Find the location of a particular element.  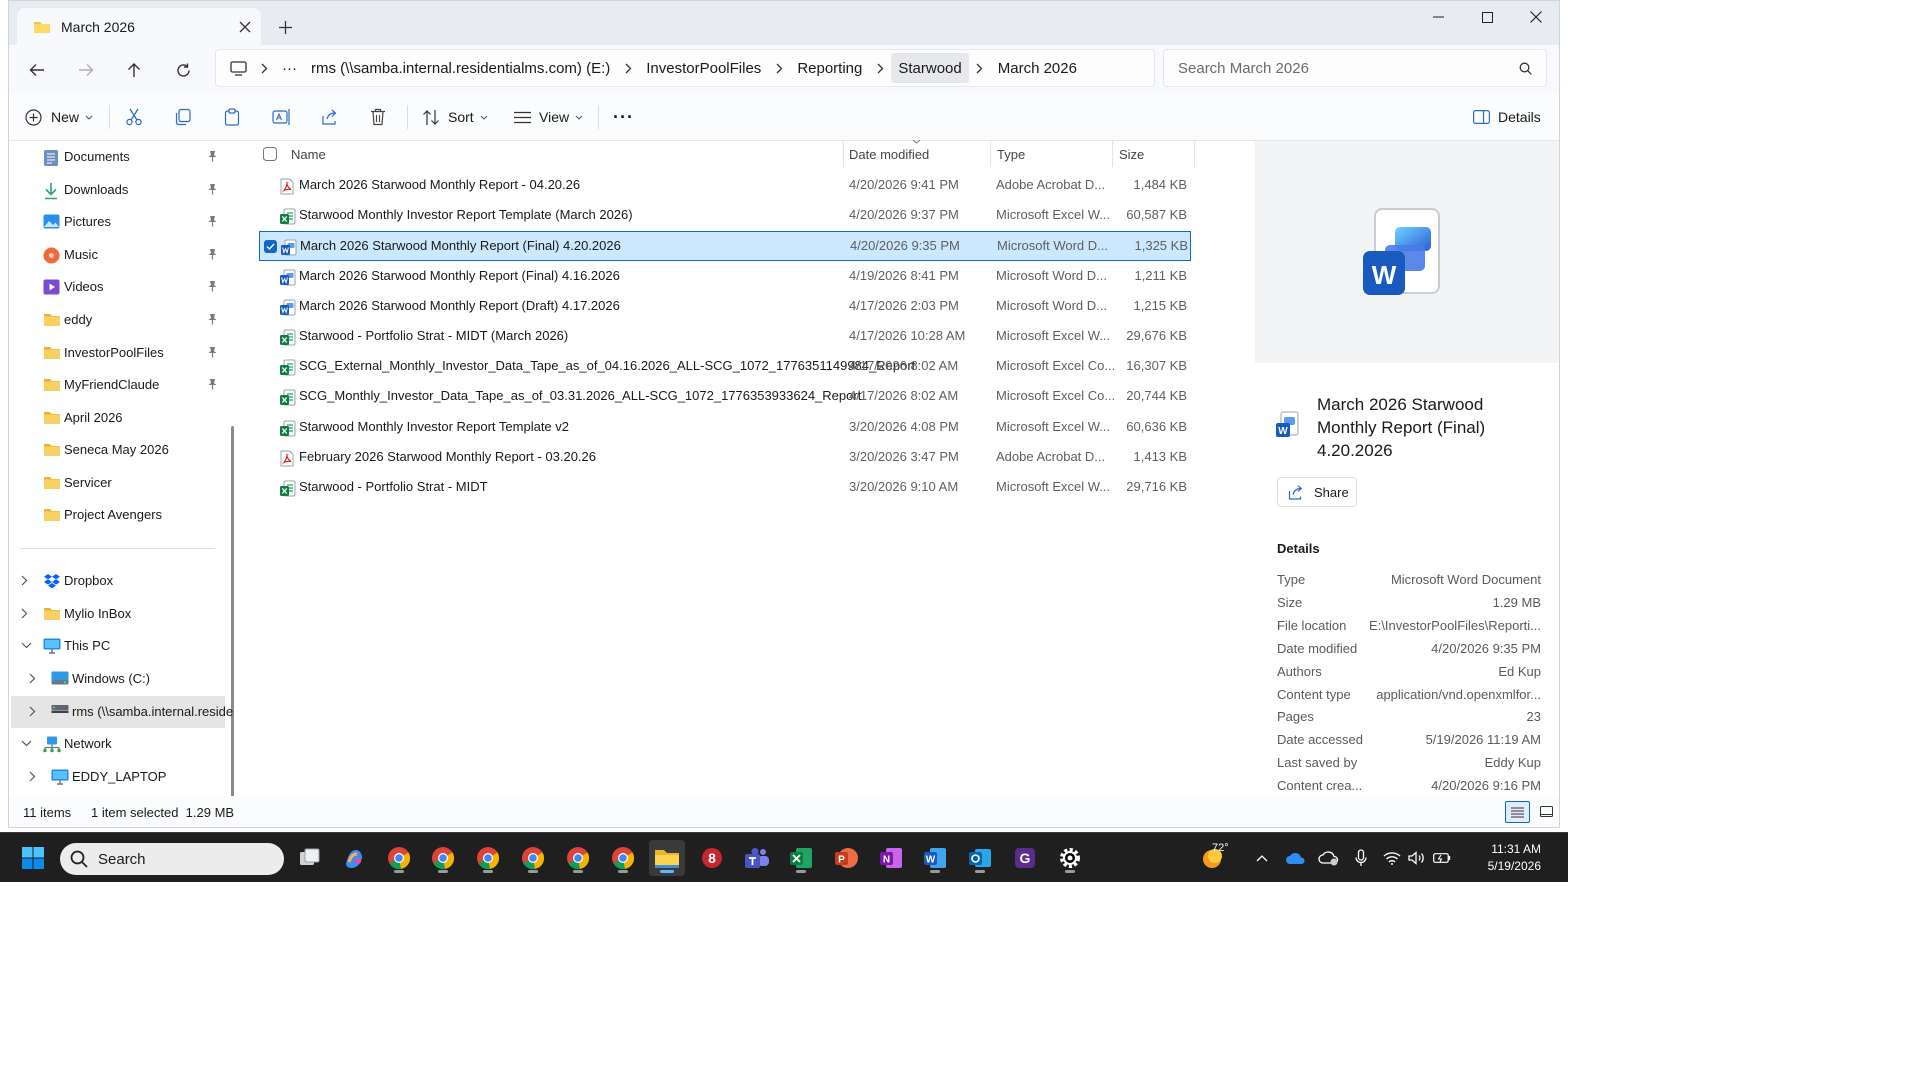

app-purple-g-icon: G is located at coordinates (1025, 858).